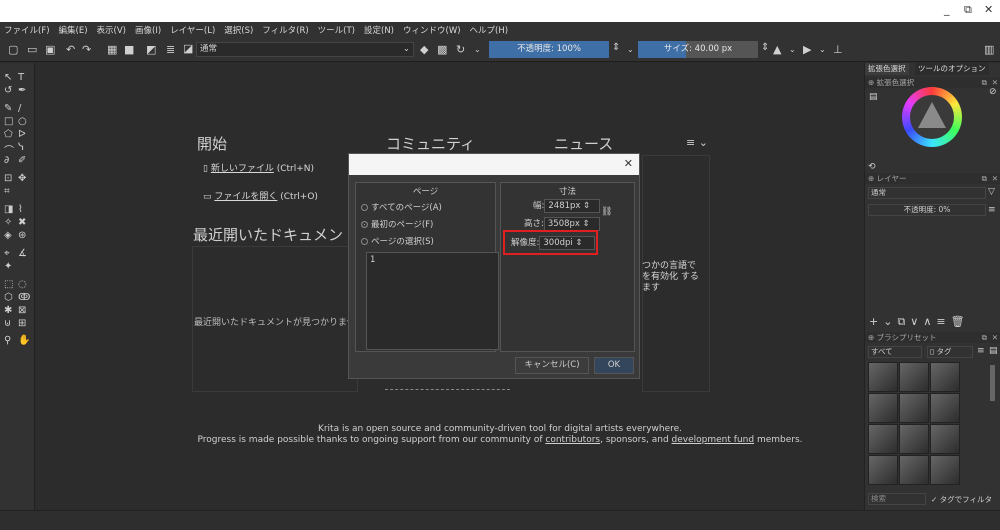 Image resolution: width=1000 pixels, height=530 pixels. I want to click on transform-tool-icon: ⊡, so click(8, 178).